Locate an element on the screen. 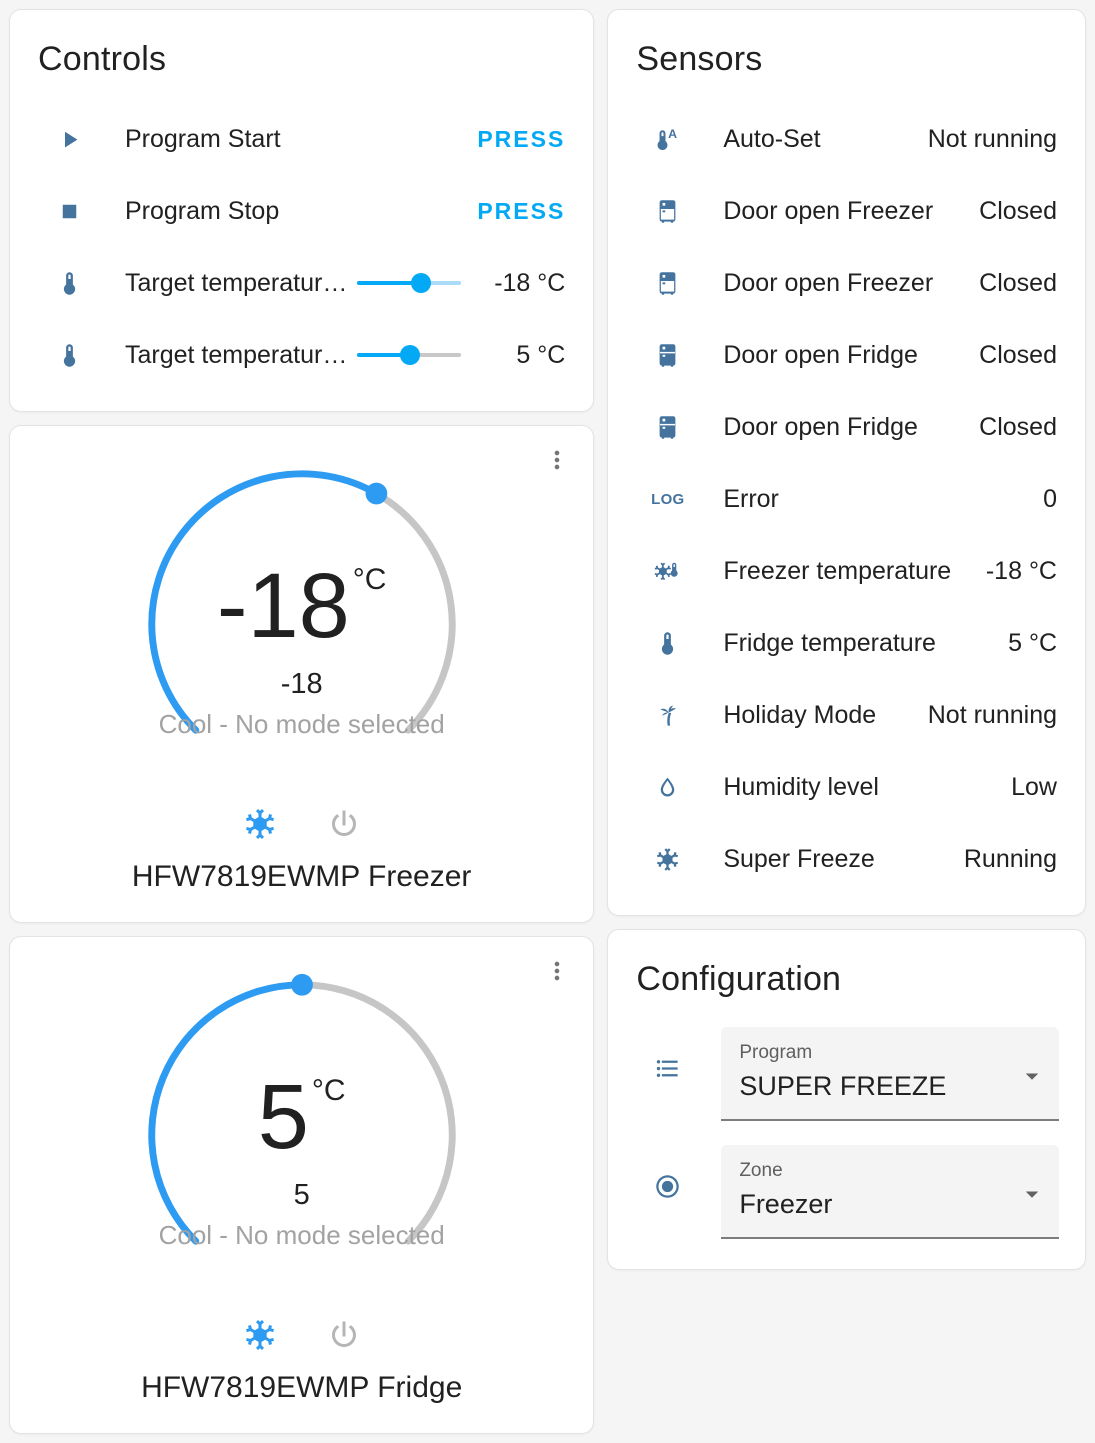 This screenshot has width=1095, height=1443. play-icon is located at coordinates (69, 139).